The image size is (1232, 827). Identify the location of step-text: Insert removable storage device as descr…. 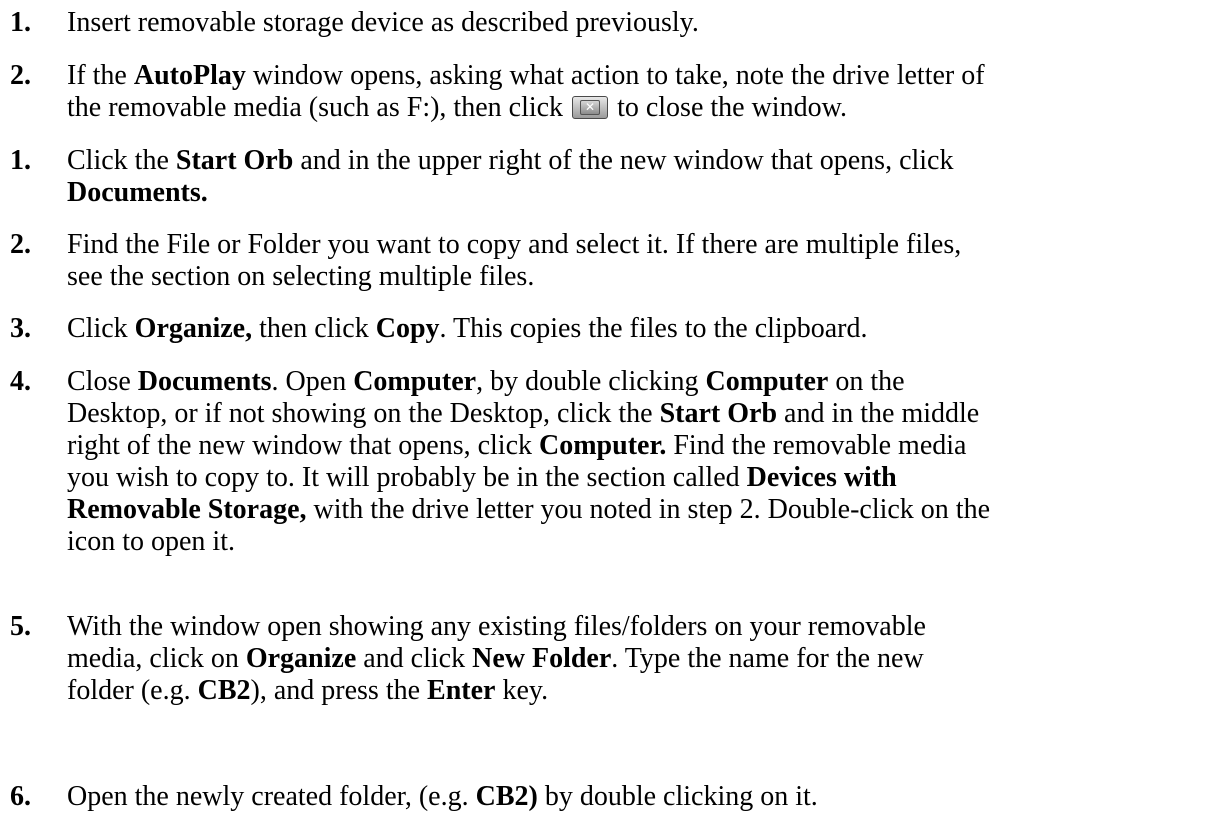
(383, 22).